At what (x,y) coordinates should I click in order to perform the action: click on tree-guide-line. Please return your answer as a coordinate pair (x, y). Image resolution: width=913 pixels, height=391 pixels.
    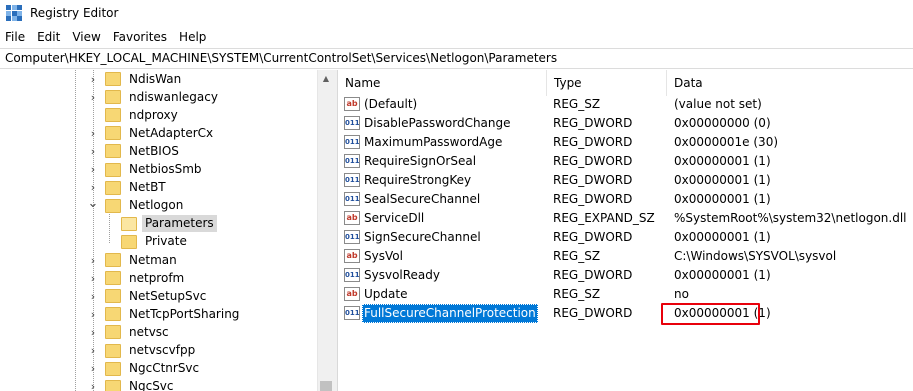
    Looking at the image, I should click on (75, 230).